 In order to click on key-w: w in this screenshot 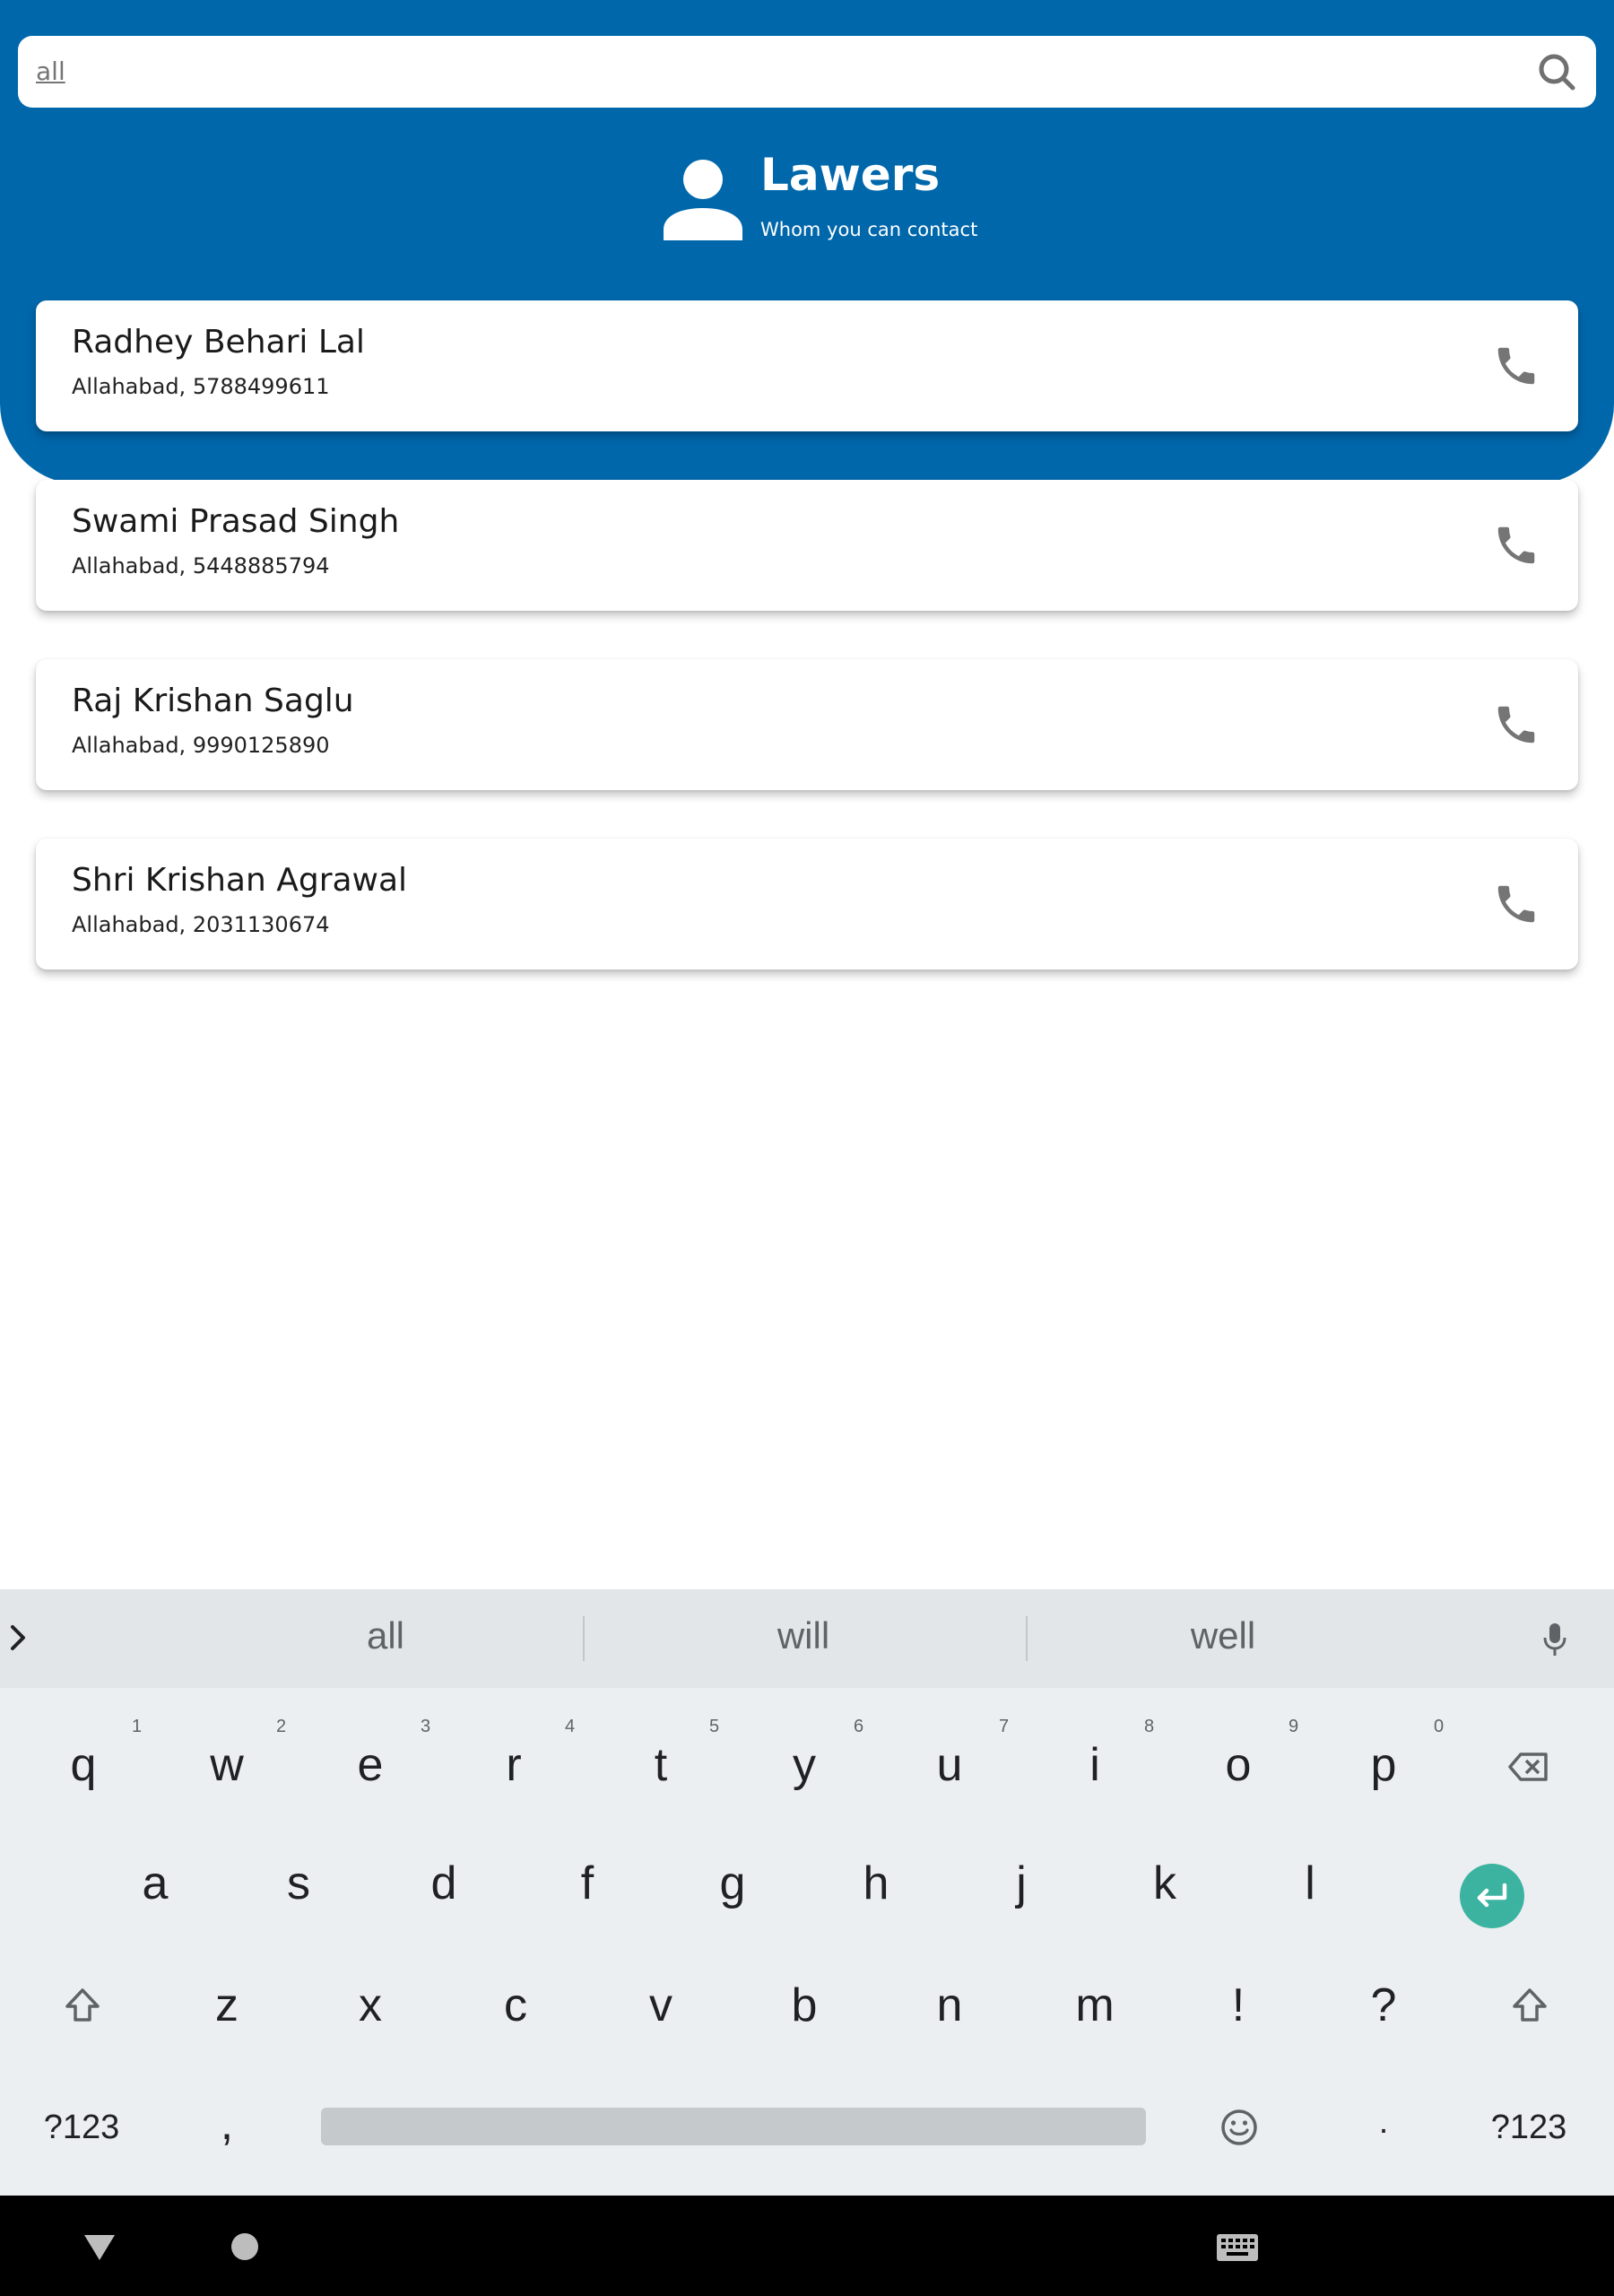, I will do `click(227, 1765)`.